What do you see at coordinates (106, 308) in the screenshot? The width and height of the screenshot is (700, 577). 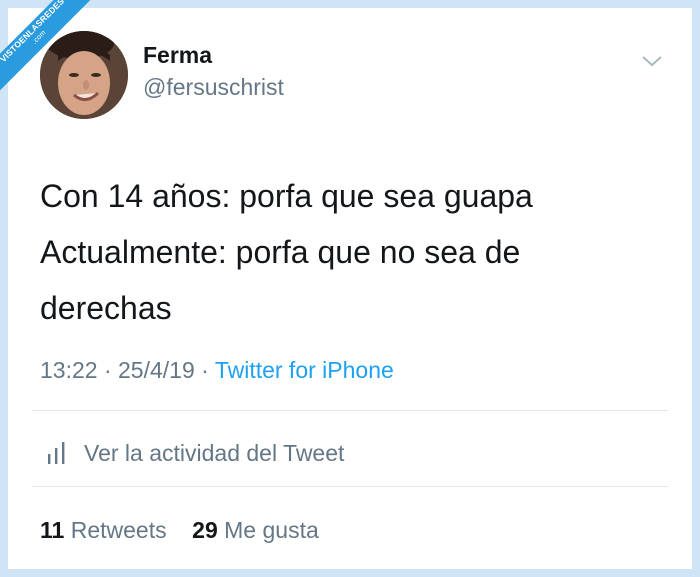 I see `tweet-line-3: derechas` at bounding box center [106, 308].